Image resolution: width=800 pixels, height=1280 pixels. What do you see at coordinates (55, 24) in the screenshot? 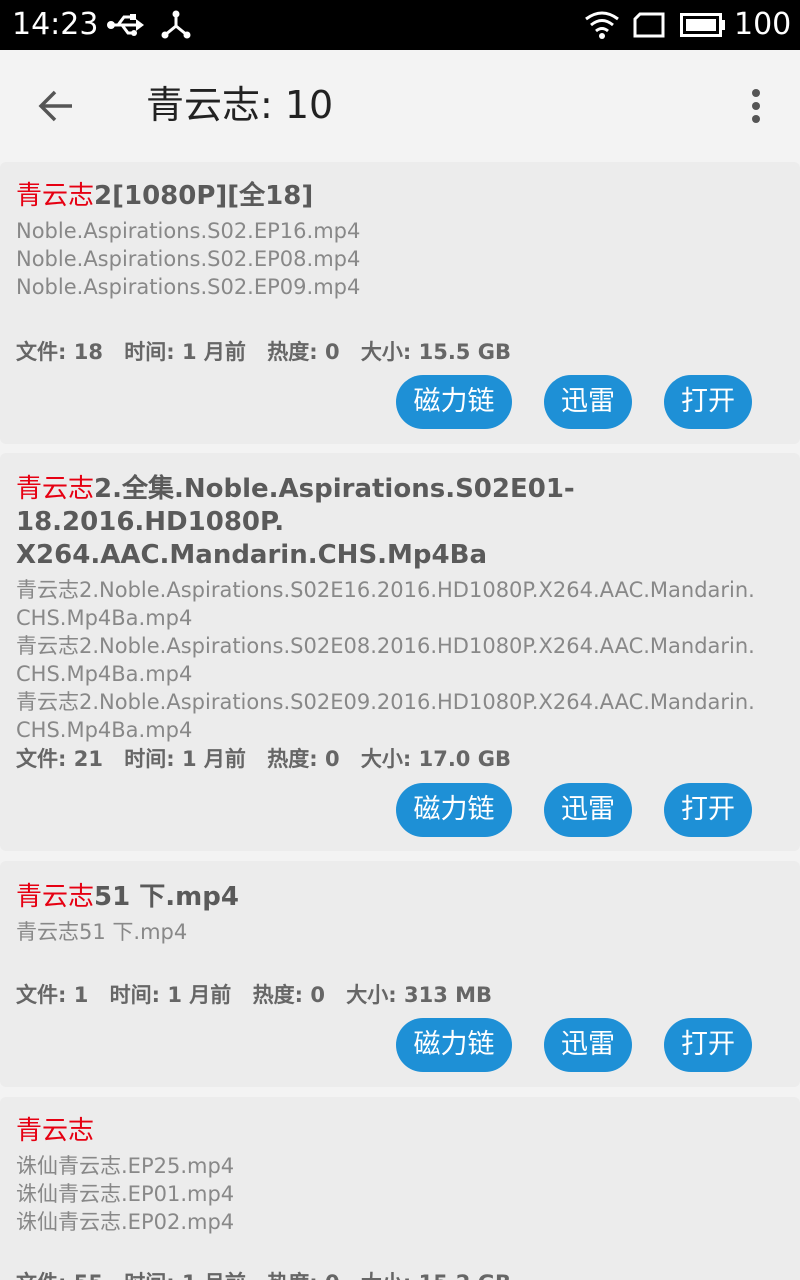
I see `status-time: 14:23` at bounding box center [55, 24].